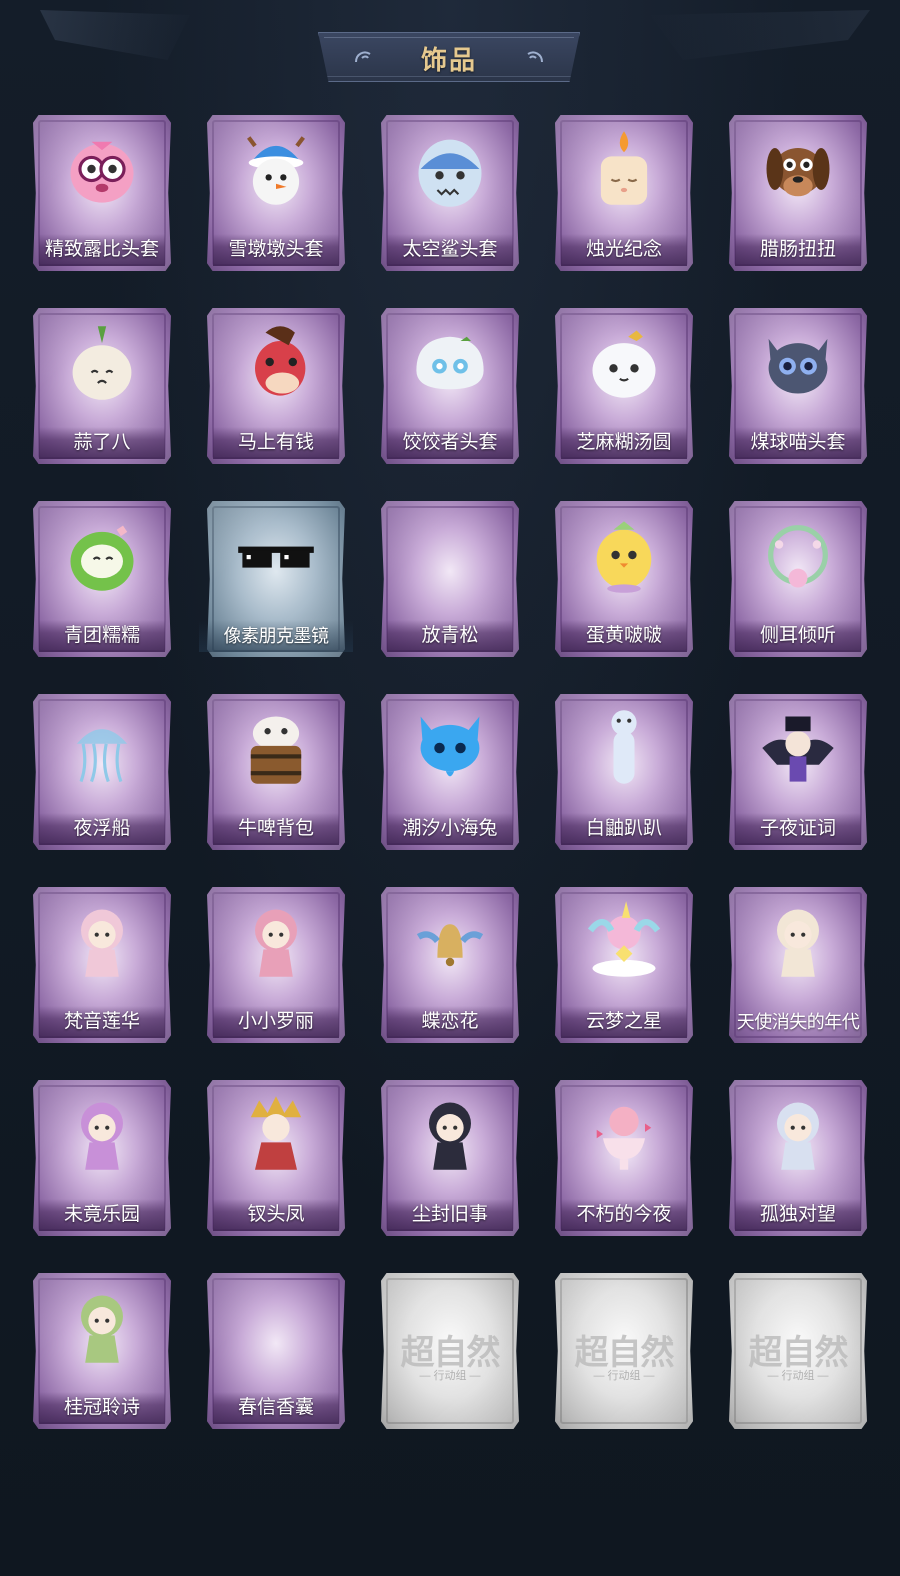  Describe the element at coordinates (624, 1022) in the screenshot. I see `accessory-name: 云梦之星` at that location.